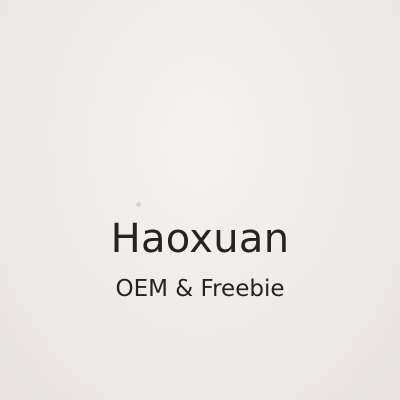 The width and height of the screenshot is (400, 400). What do you see at coordinates (138, 204) in the screenshot?
I see `background-speck` at bounding box center [138, 204].